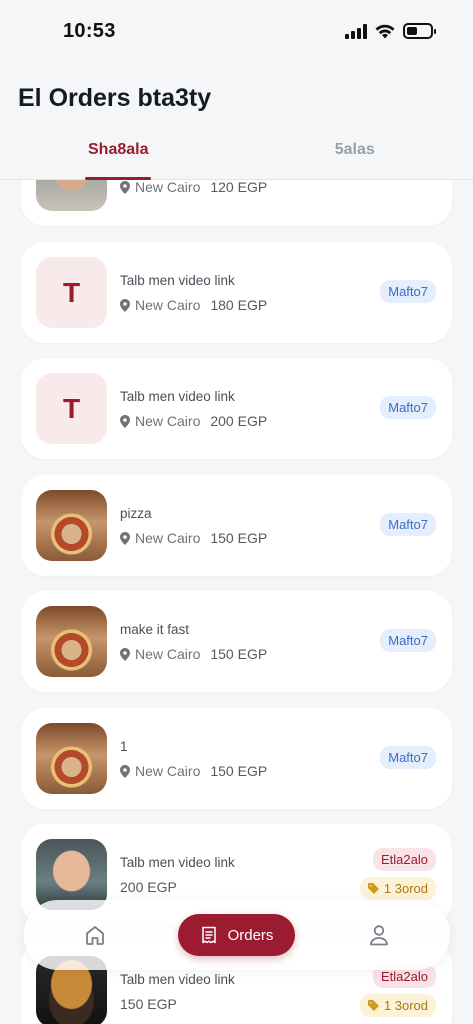 The width and height of the screenshot is (473, 1024). What do you see at coordinates (208, 935) in the screenshot?
I see `orders-icon` at bounding box center [208, 935].